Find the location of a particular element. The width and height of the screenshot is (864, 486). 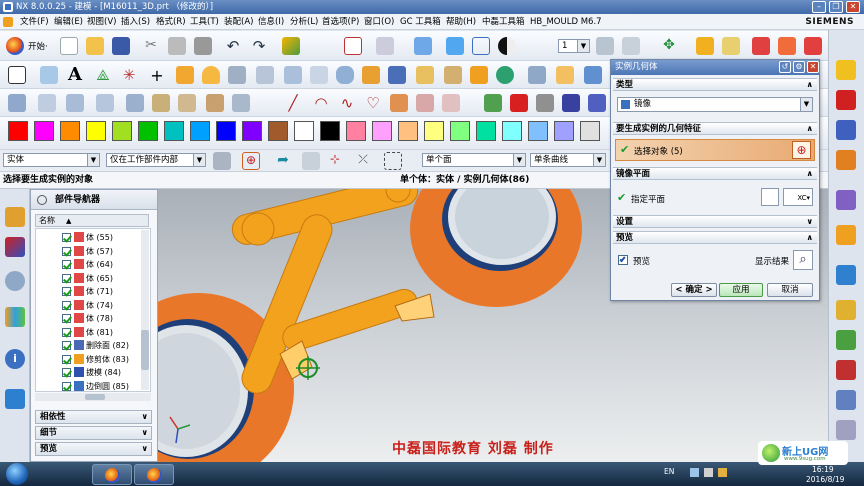

wcs-icon is located at coordinates (291, 46).